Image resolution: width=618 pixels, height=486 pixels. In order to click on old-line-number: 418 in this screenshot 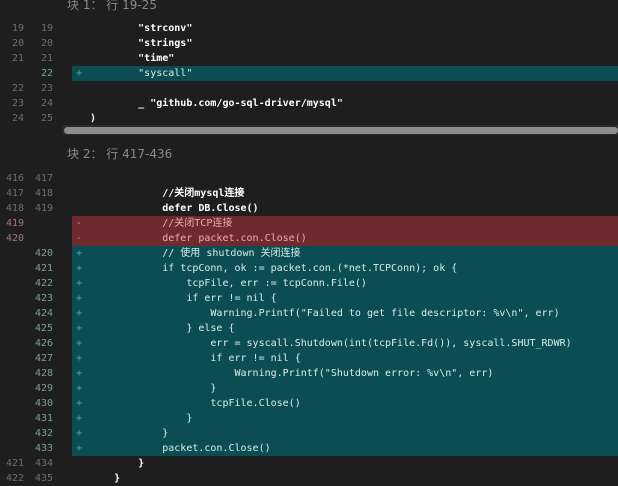, I will do `click(14, 208)`.